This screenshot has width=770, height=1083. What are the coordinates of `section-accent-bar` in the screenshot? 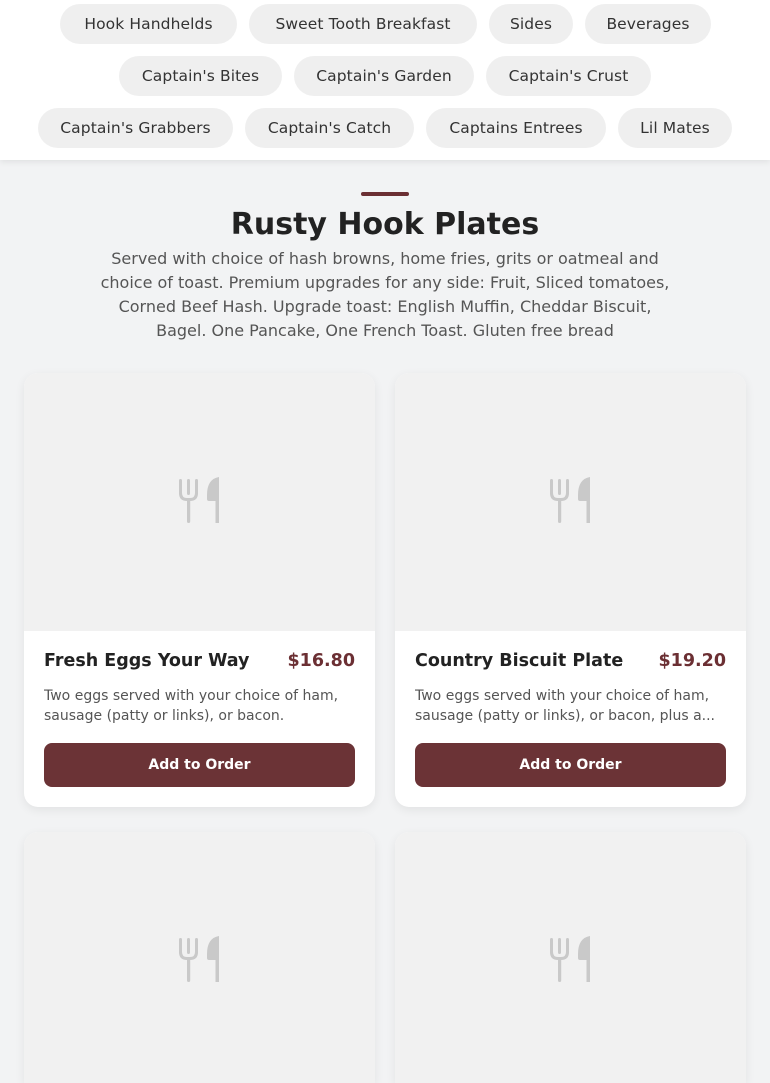 It's located at (385, 194).